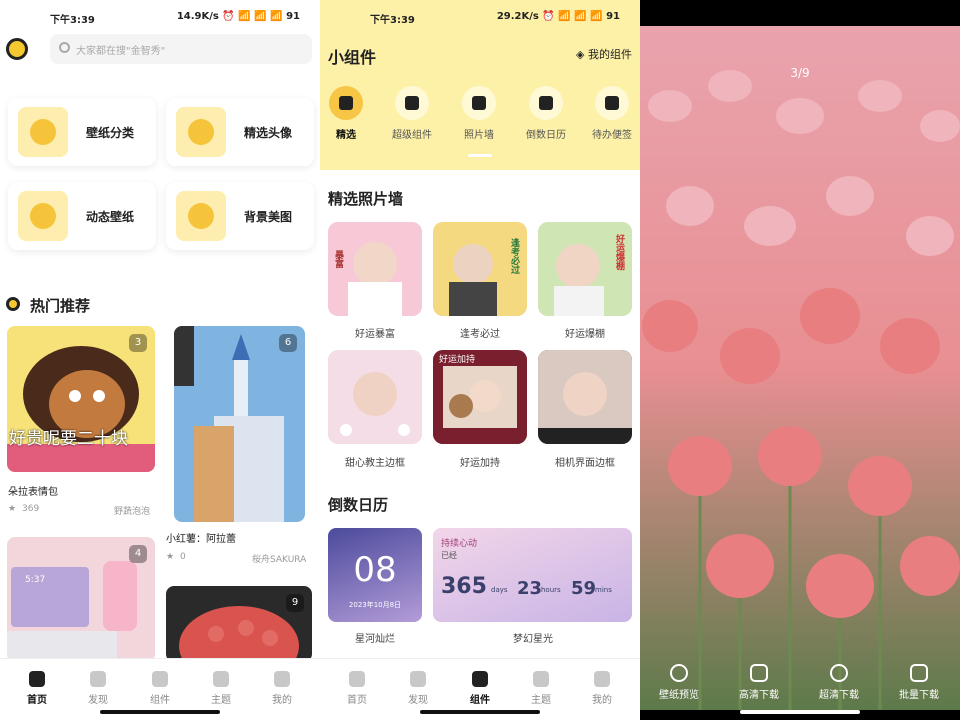  I want to click on tab-todo: 待办便签, so click(611, 113).